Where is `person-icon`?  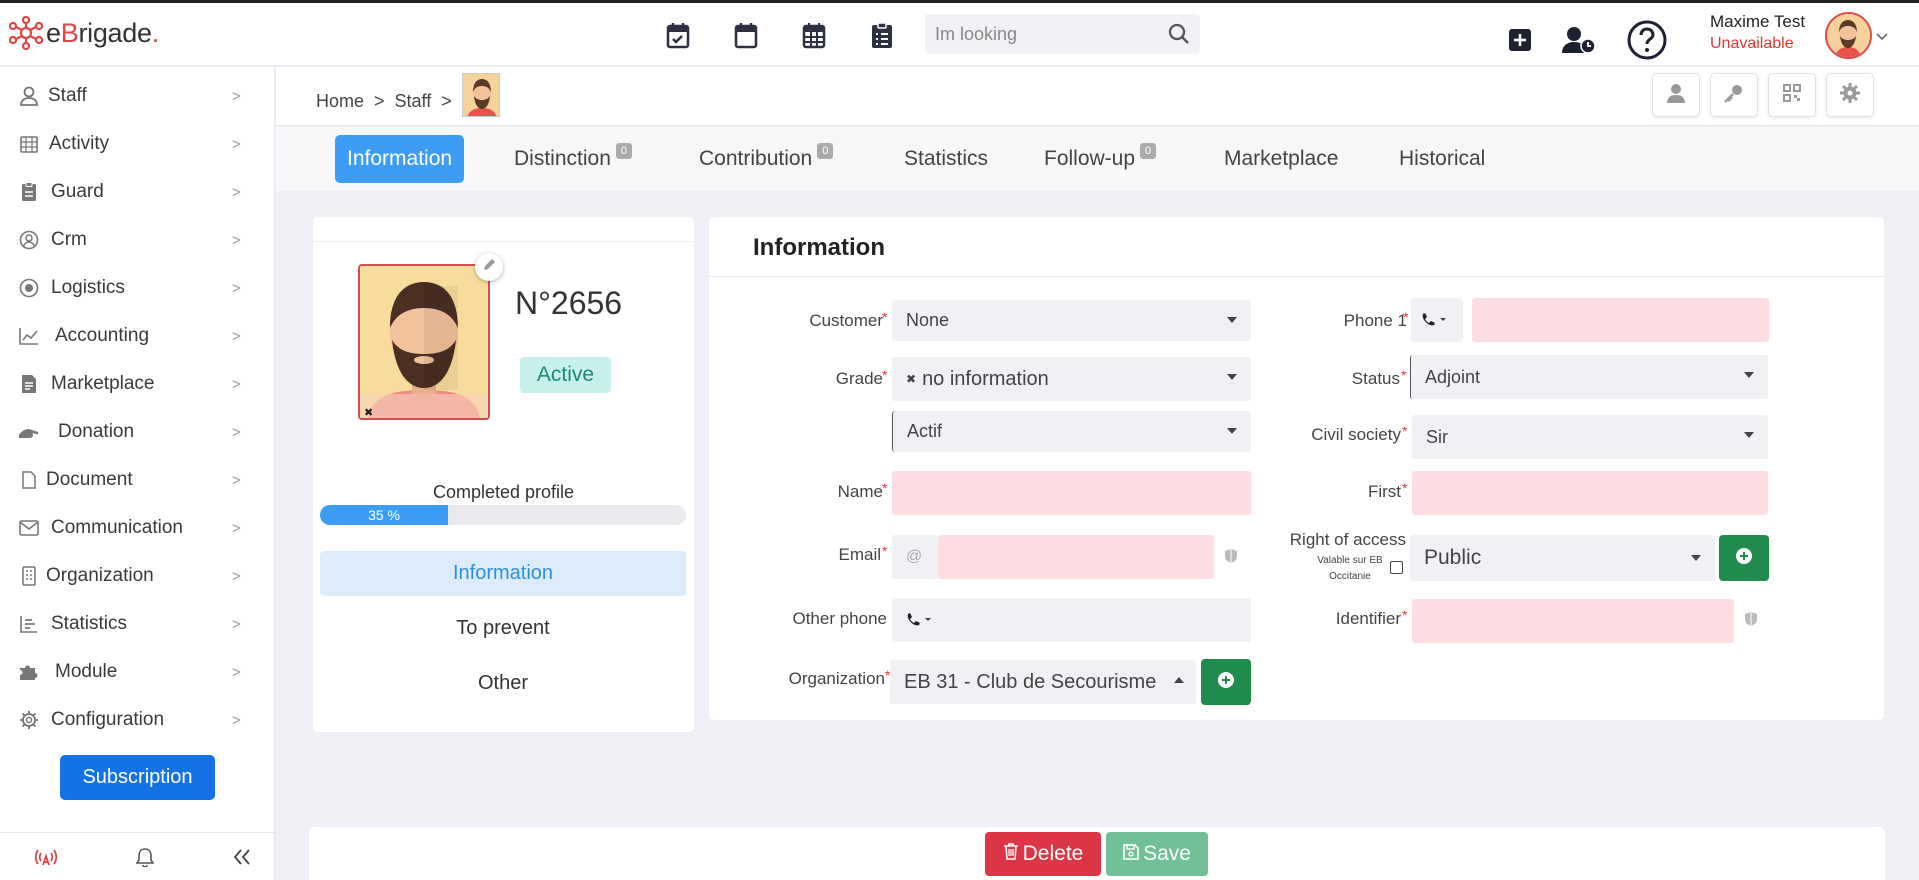 person-icon is located at coordinates (29, 96).